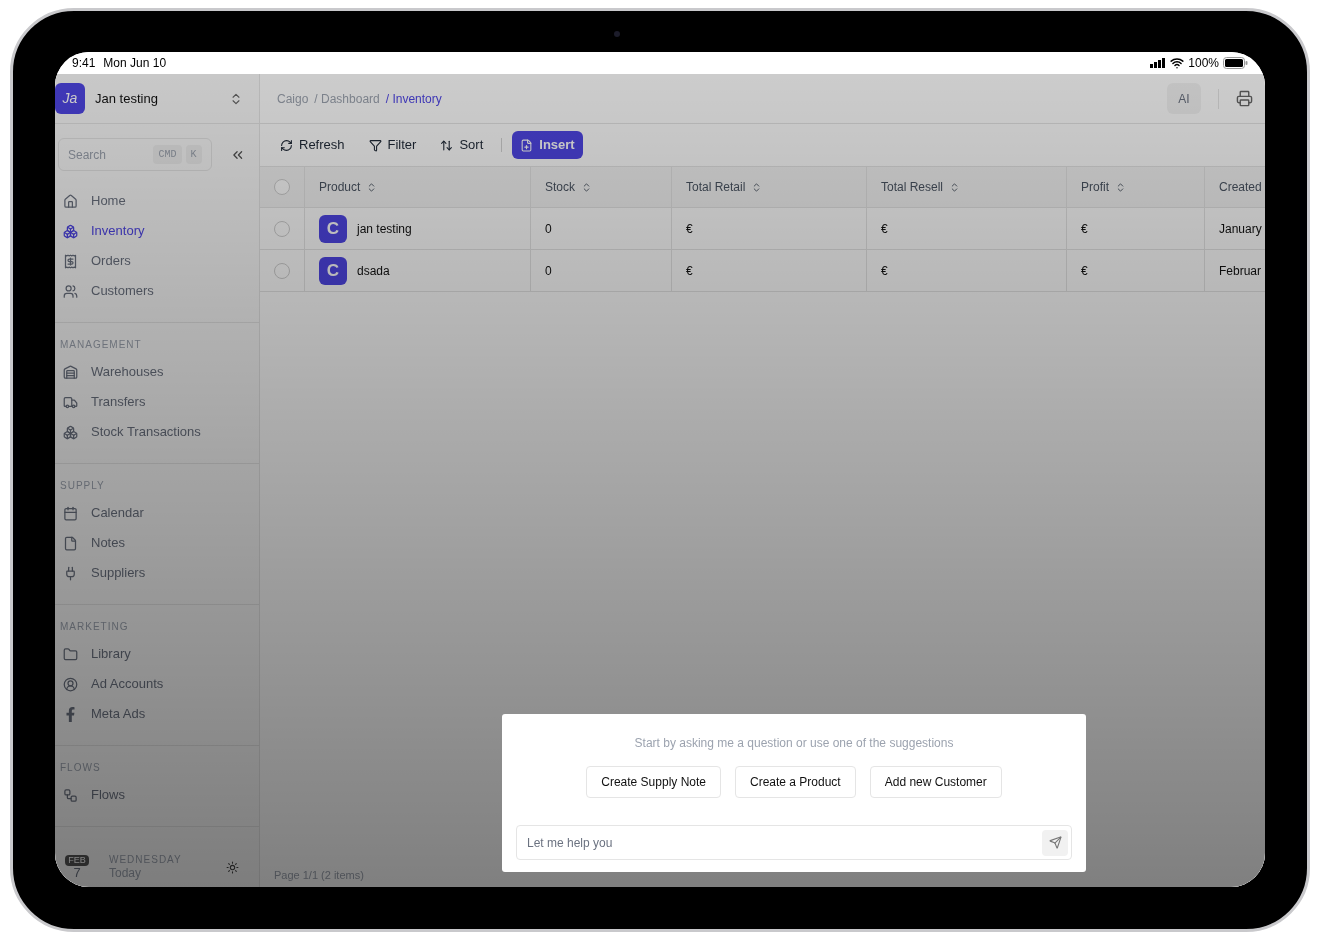 The width and height of the screenshot is (1320, 940). I want to click on breadcrumb-link: / Inventory, so click(413, 98).